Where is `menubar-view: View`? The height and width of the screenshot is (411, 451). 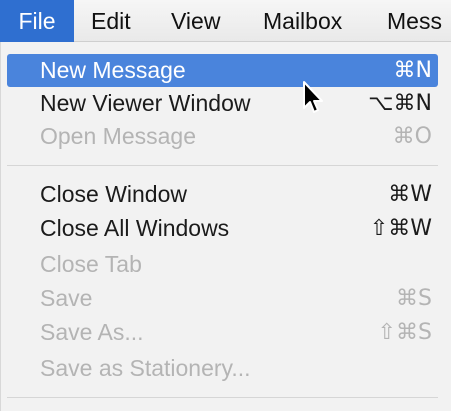
menubar-view: View is located at coordinates (195, 21).